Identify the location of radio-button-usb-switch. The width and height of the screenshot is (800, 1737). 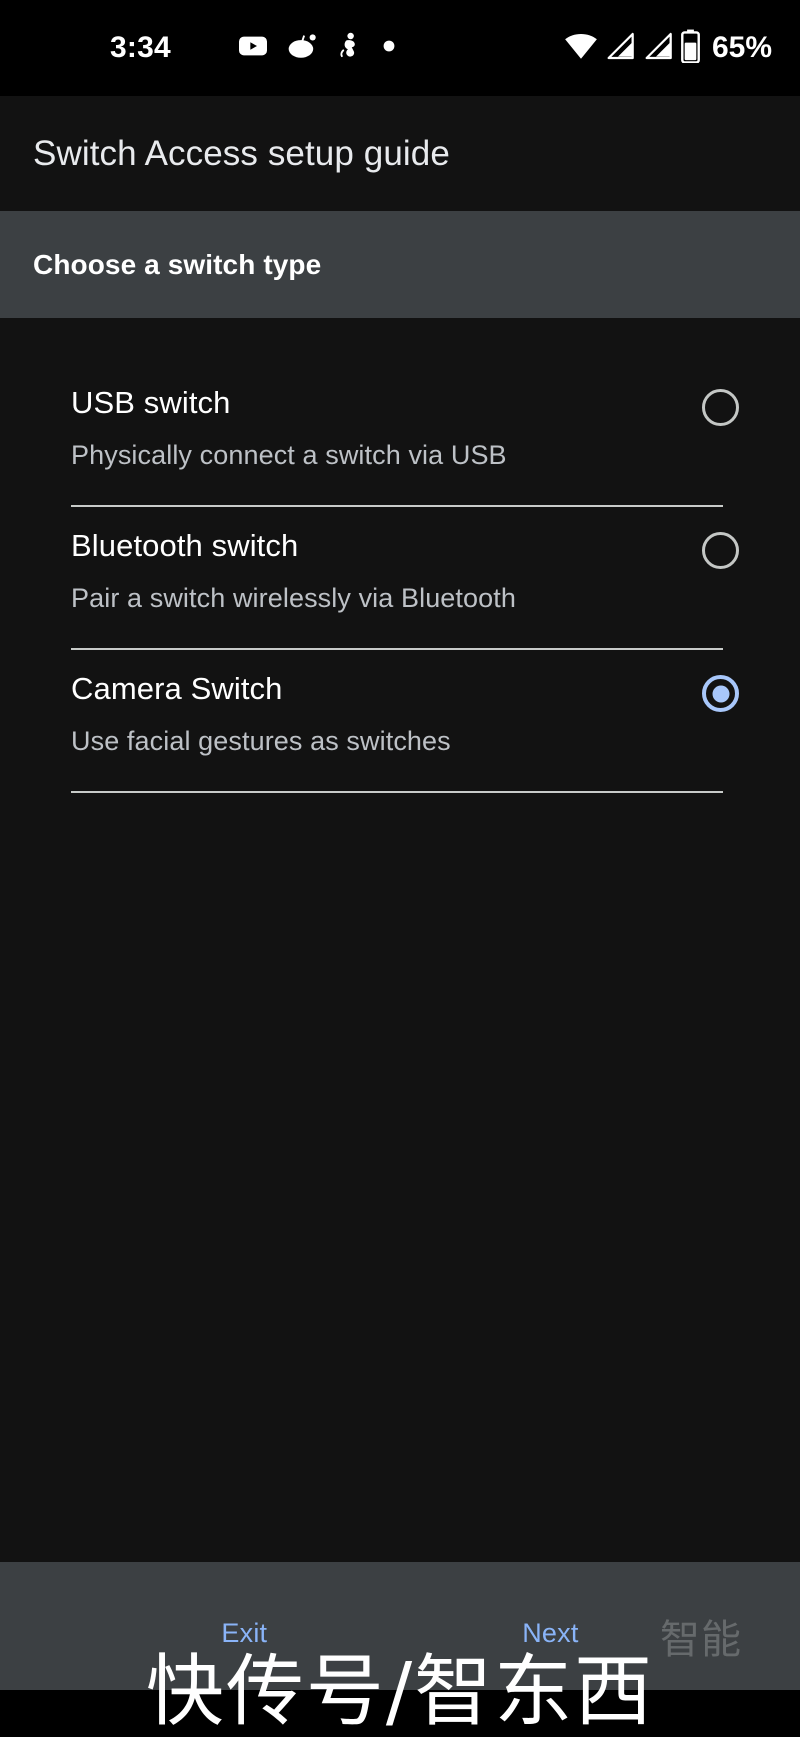
(720, 407).